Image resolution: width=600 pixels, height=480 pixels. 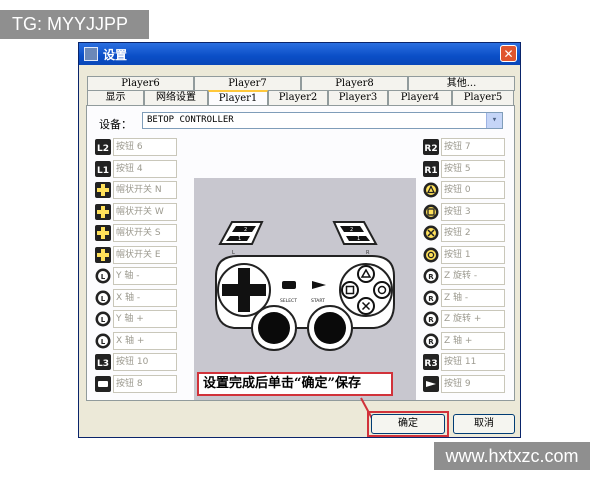 I want to click on r2-icon: R2, so click(x=431, y=147).